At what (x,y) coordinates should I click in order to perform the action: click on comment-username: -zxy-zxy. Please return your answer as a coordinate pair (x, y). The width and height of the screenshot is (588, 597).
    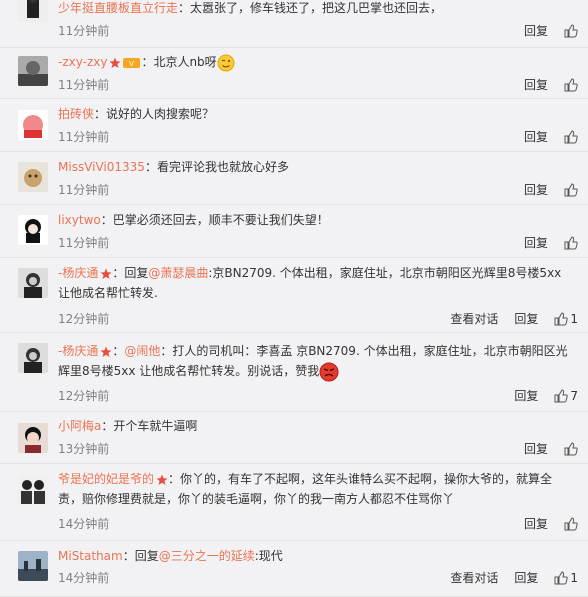
    Looking at the image, I should click on (82, 62).